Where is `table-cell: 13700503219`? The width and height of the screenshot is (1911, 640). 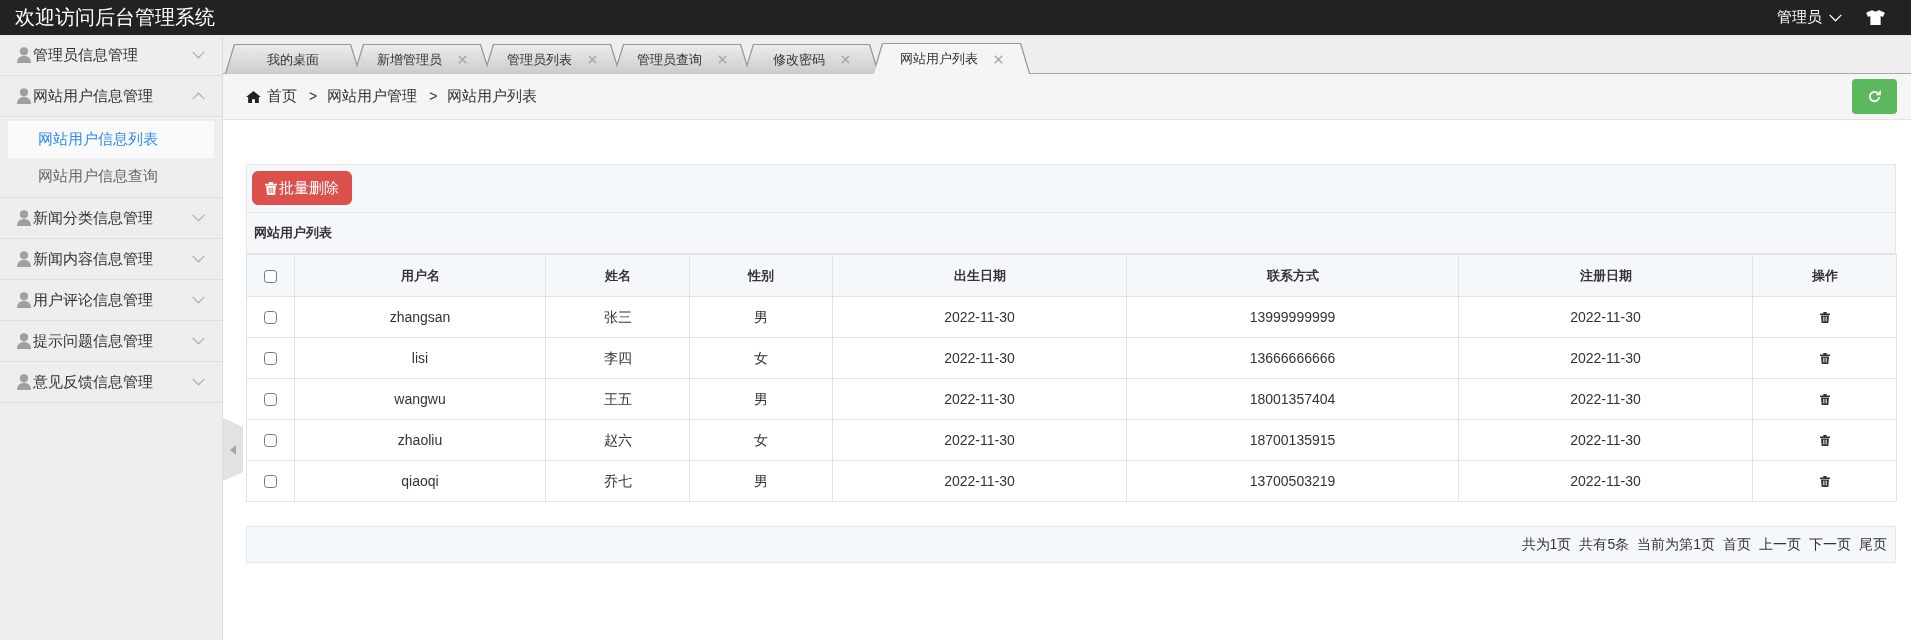
table-cell: 13700503219 is located at coordinates (1292, 481).